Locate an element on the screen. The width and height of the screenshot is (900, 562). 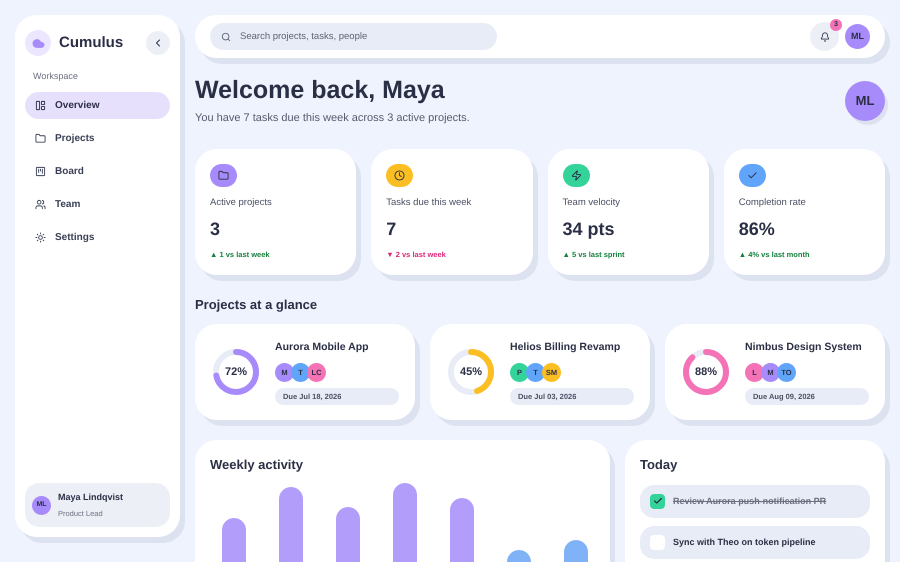
search-field: Search projects, tasks, people is located at coordinates (353, 36).